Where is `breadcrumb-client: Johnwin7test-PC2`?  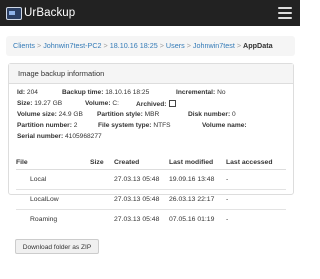 breadcrumb-client: Johnwin7test-PC2 is located at coordinates (72, 45).